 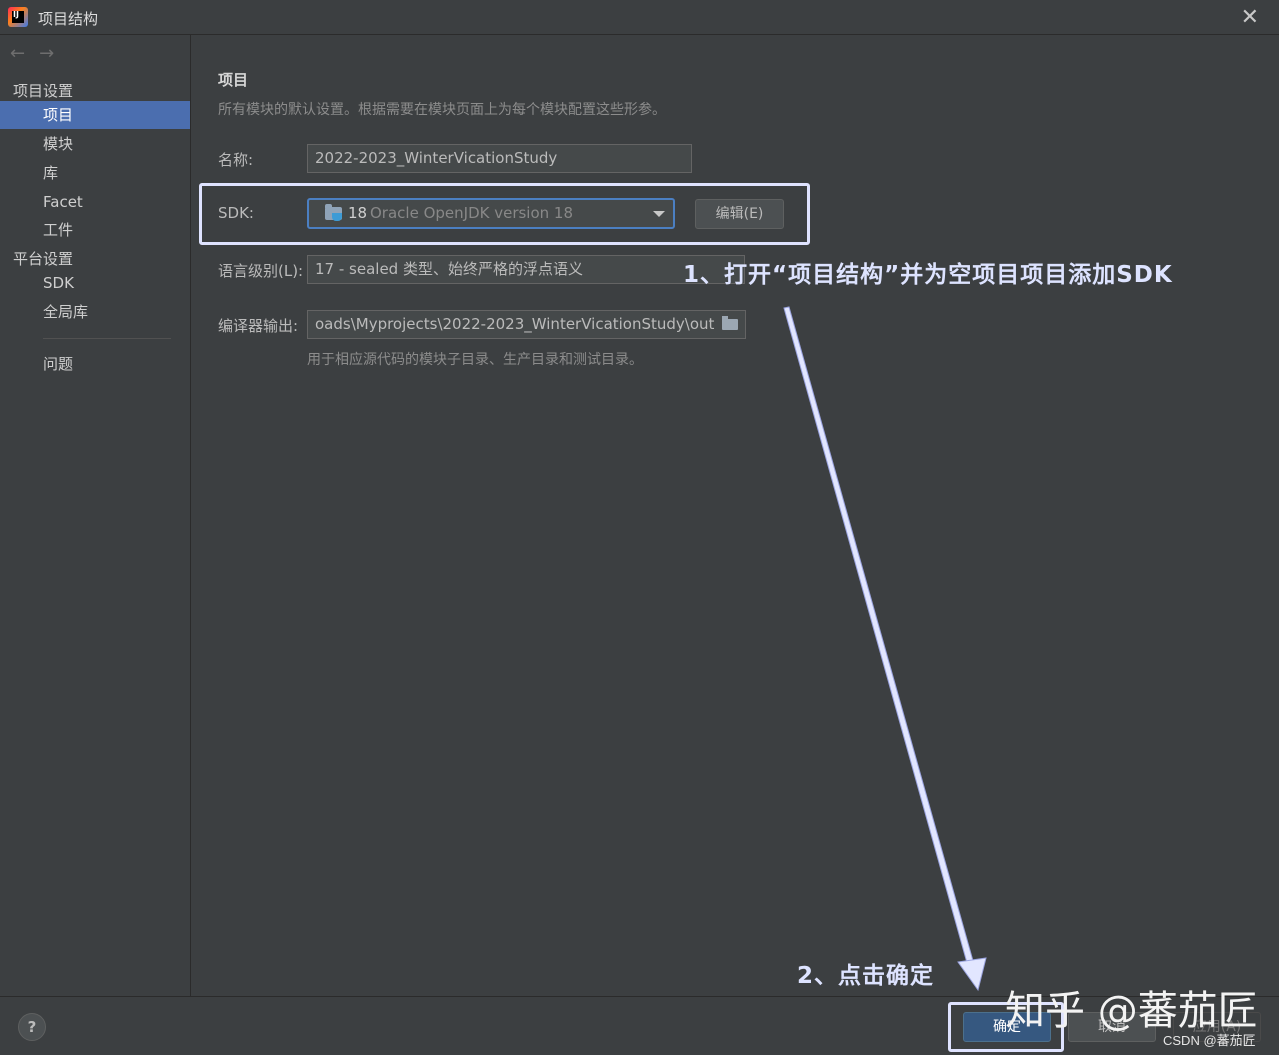 I want to click on close-icon: ✕, so click(x=1250, y=17).